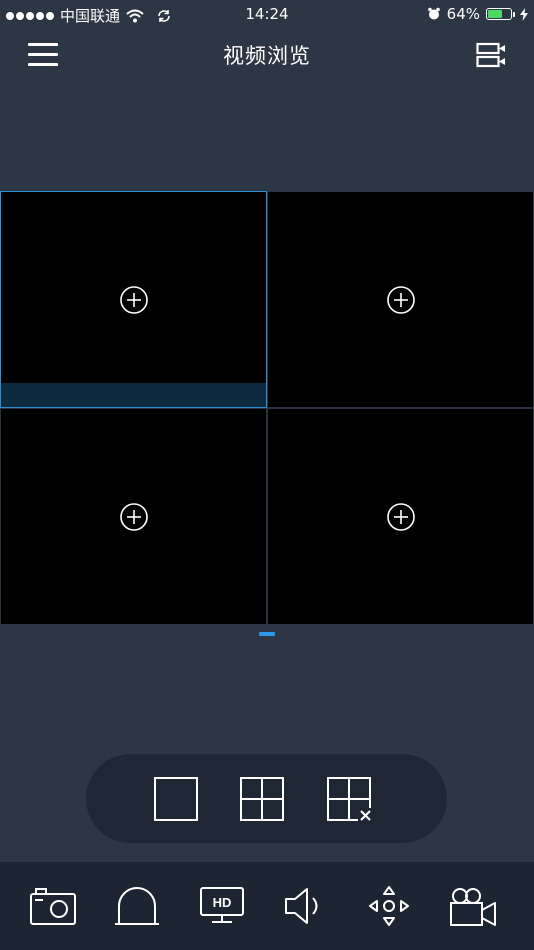 The width and height of the screenshot is (534, 950). What do you see at coordinates (222, 902) in the screenshot?
I see `svg-text: HD` at bounding box center [222, 902].